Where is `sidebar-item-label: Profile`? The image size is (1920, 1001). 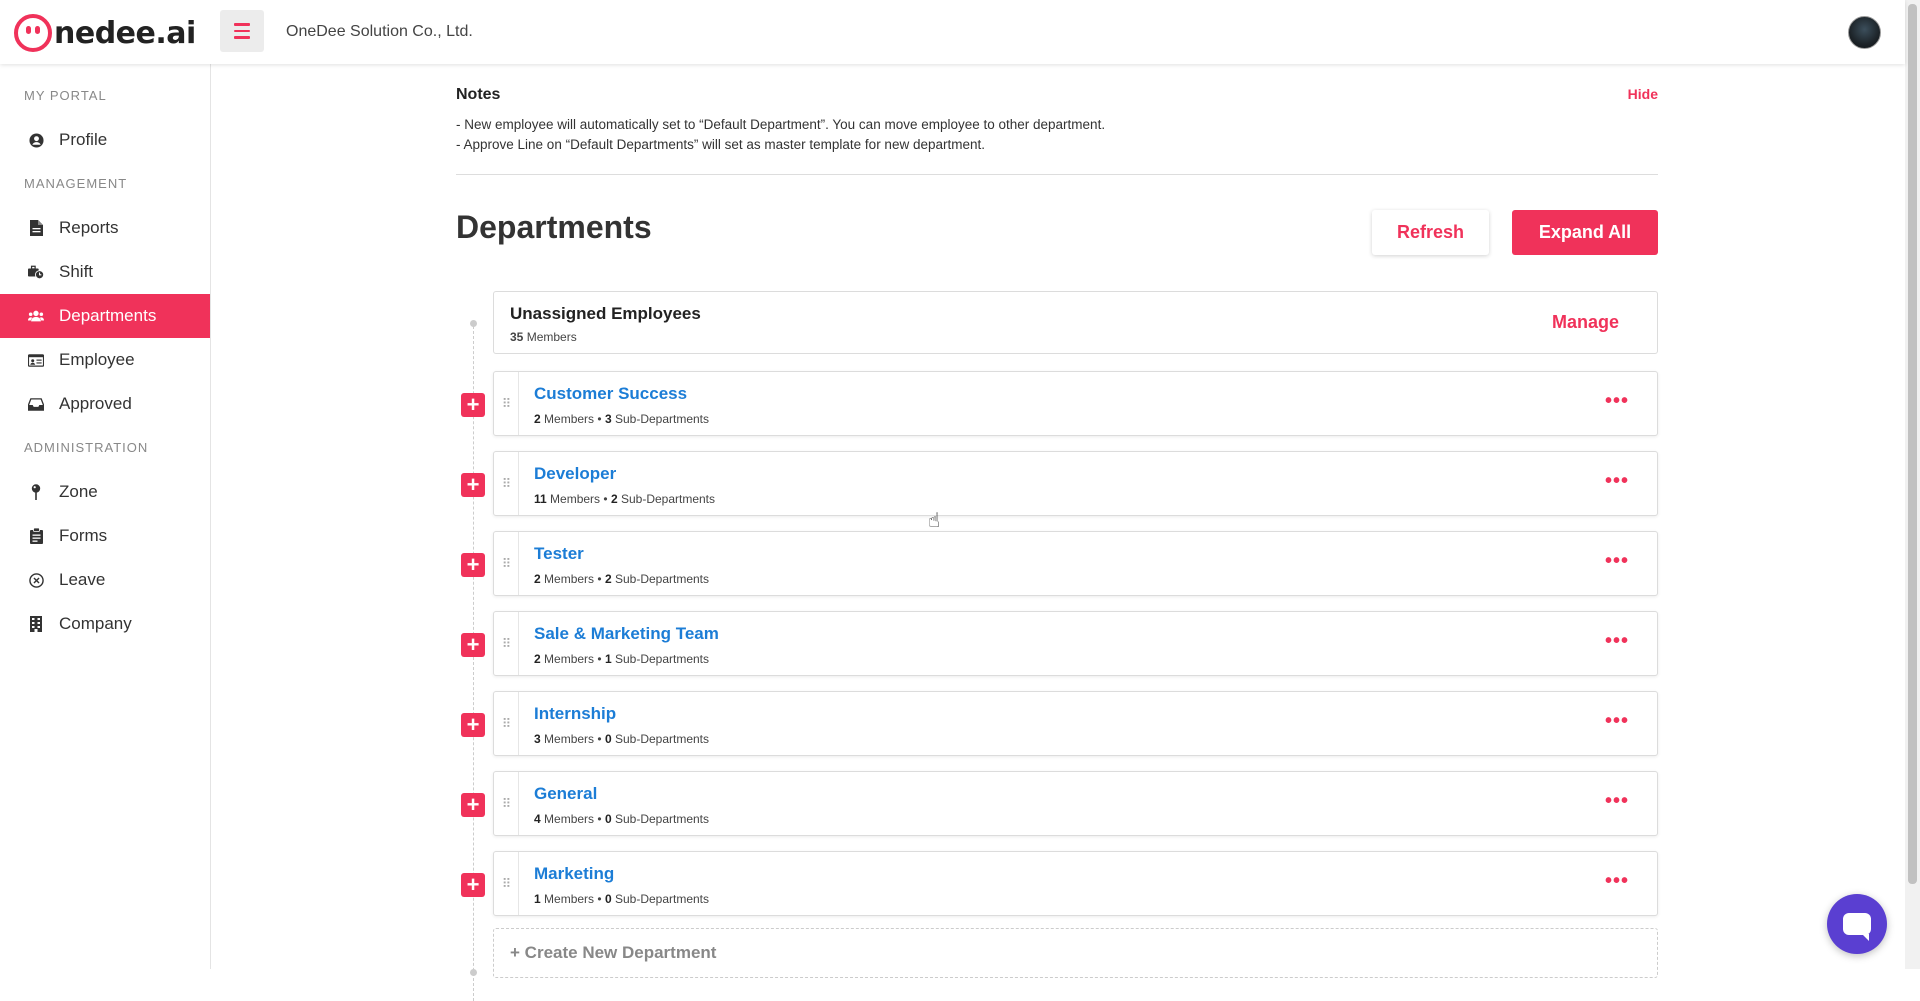
sidebar-item-label: Profile is located at coordinates (83, 139).